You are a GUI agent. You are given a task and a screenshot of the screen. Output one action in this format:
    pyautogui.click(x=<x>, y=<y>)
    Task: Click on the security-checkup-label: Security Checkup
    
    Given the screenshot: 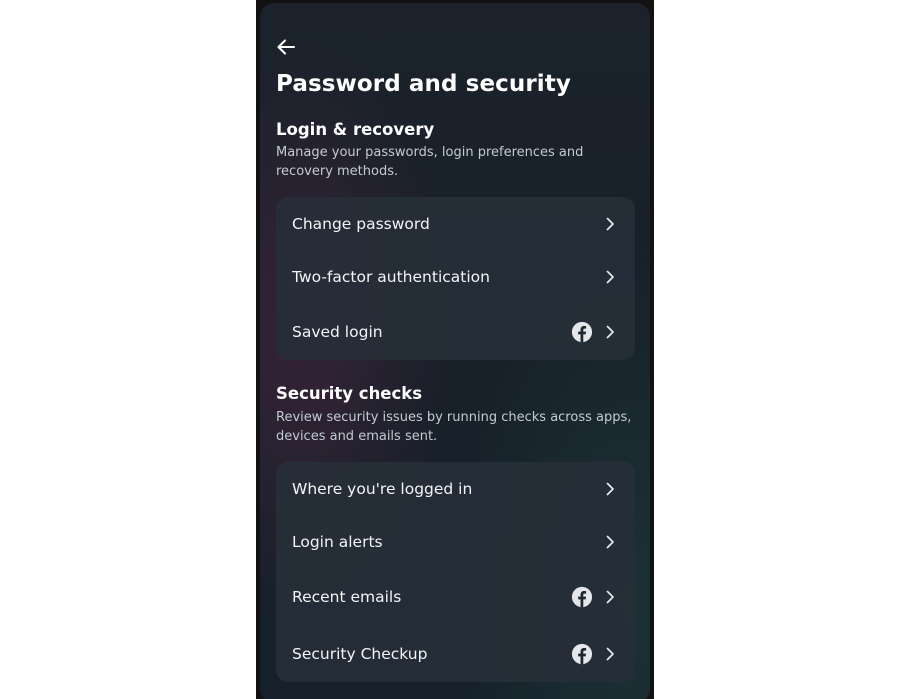 What is the action you would take?
    pyautogui.click(x=360, y=654)
    